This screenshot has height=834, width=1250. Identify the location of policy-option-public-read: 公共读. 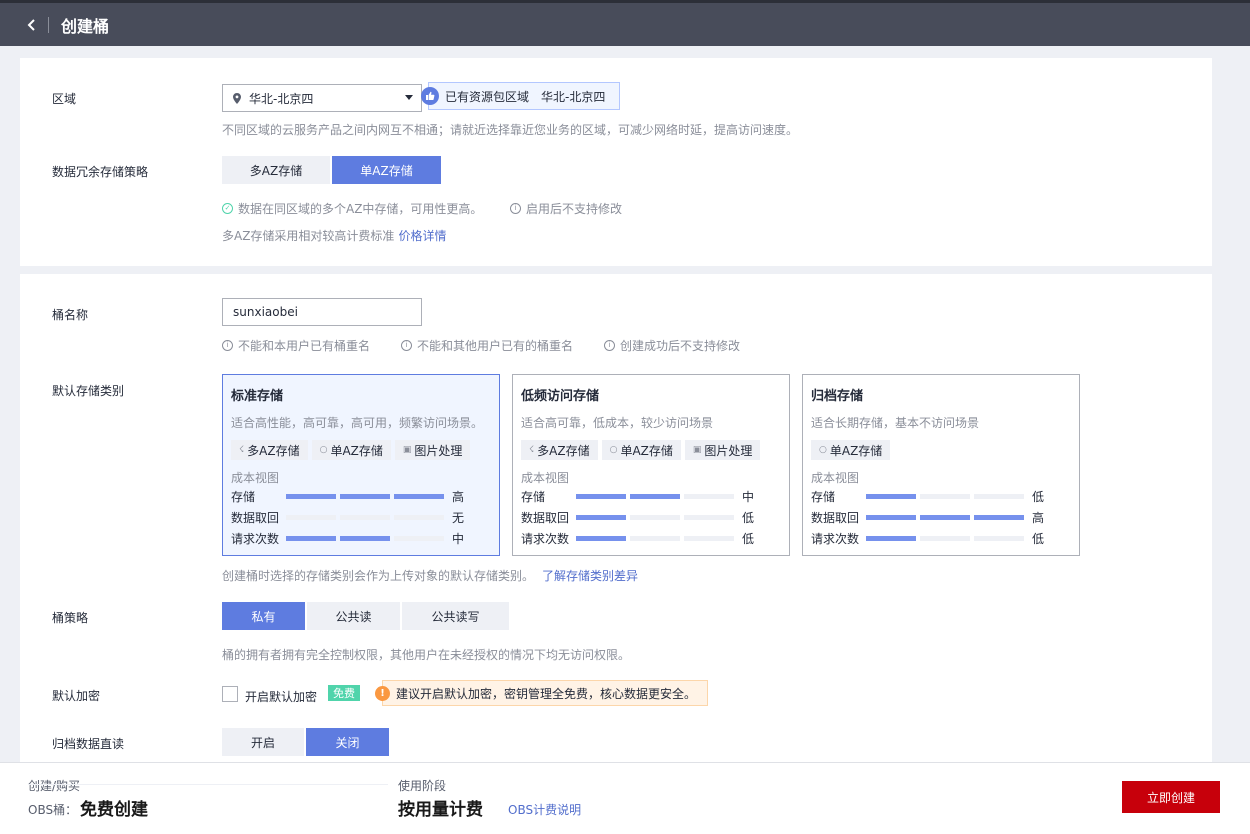
(353, 616).